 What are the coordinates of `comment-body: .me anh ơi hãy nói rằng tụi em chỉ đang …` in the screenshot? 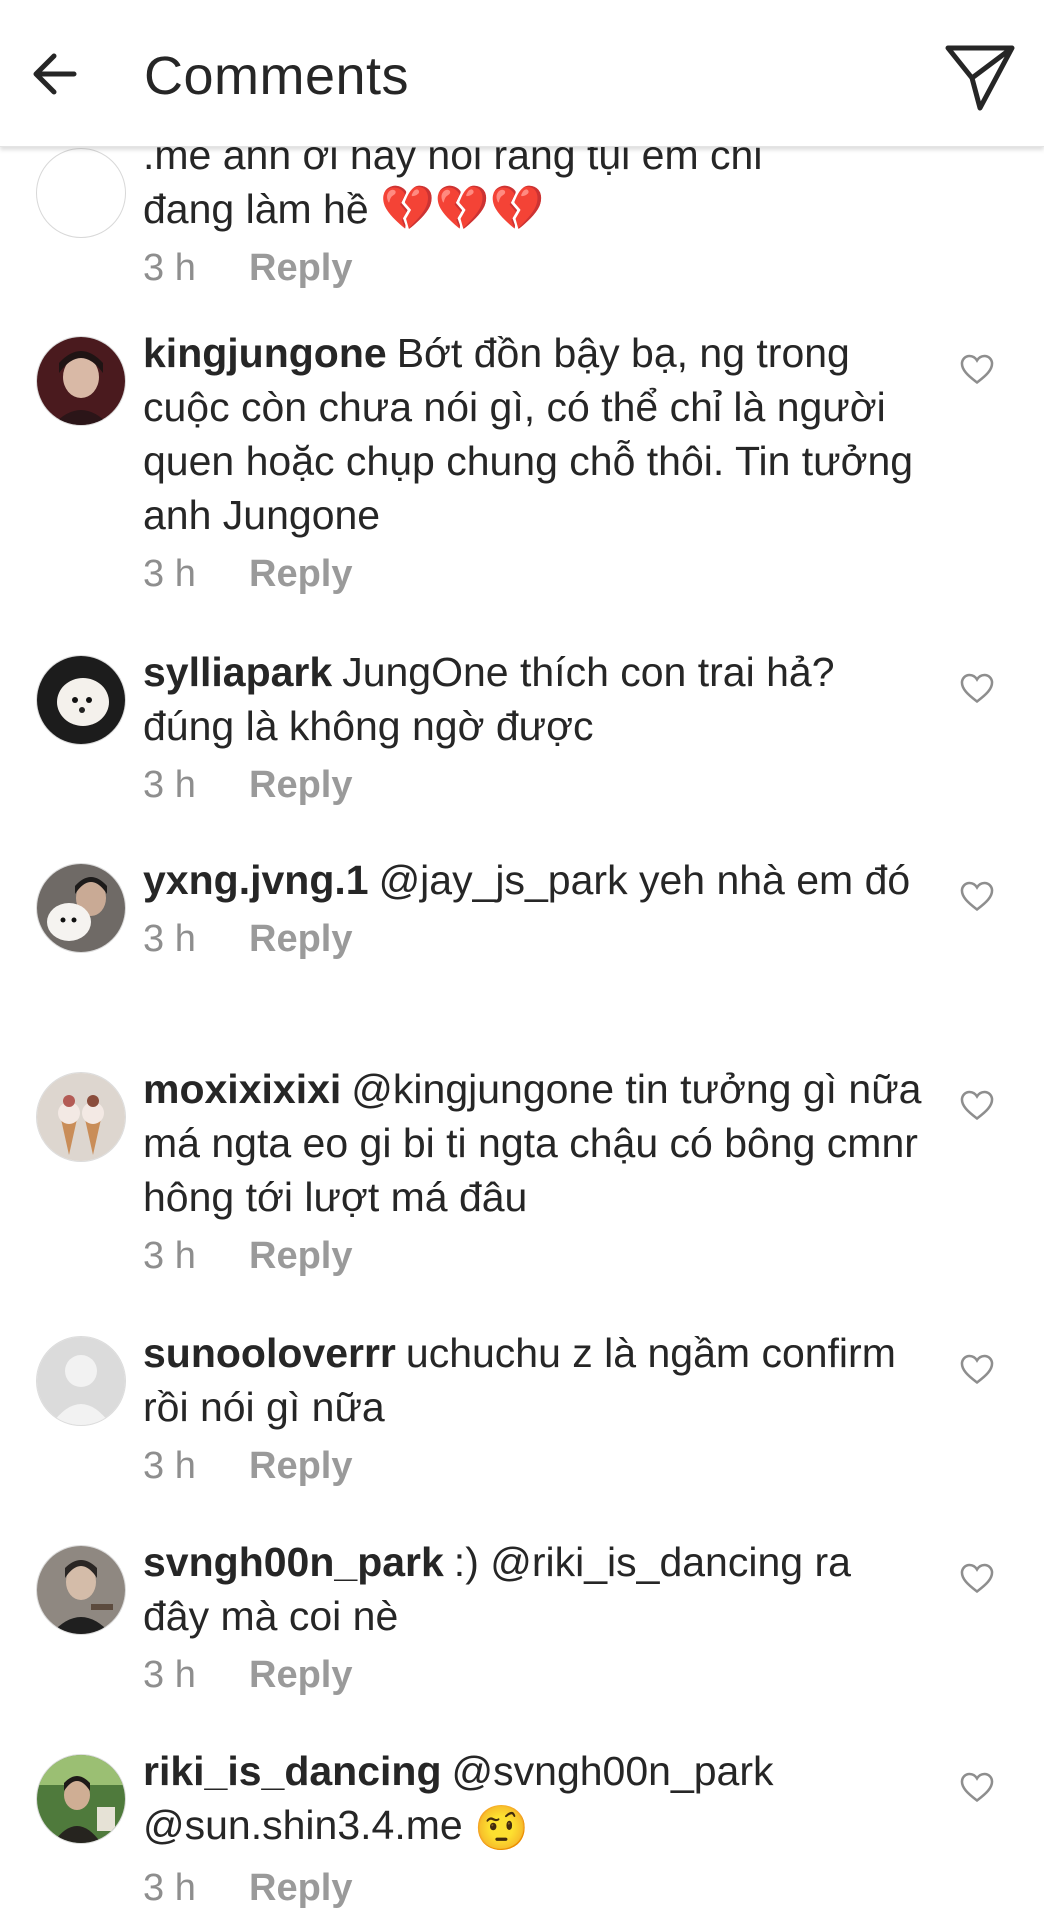 It's located at (533, 210).